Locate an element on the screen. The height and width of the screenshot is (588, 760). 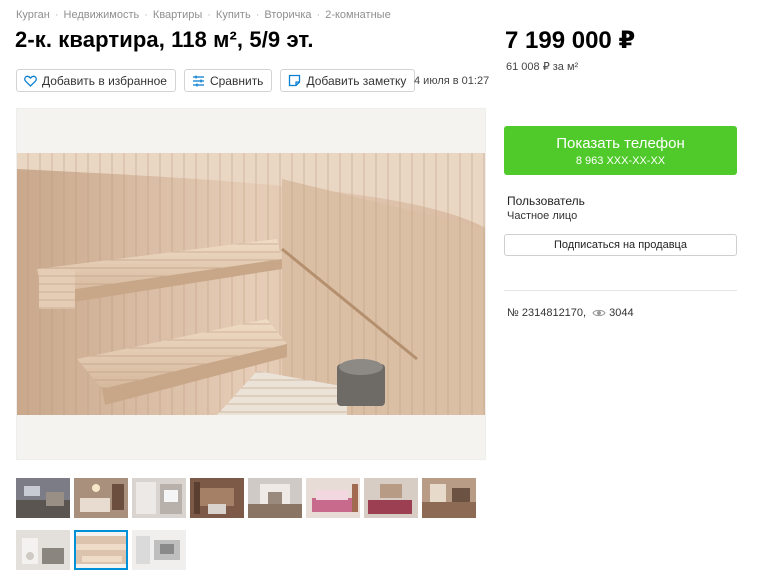
compare-button: Сравнить is located at coordinates (228, 80).